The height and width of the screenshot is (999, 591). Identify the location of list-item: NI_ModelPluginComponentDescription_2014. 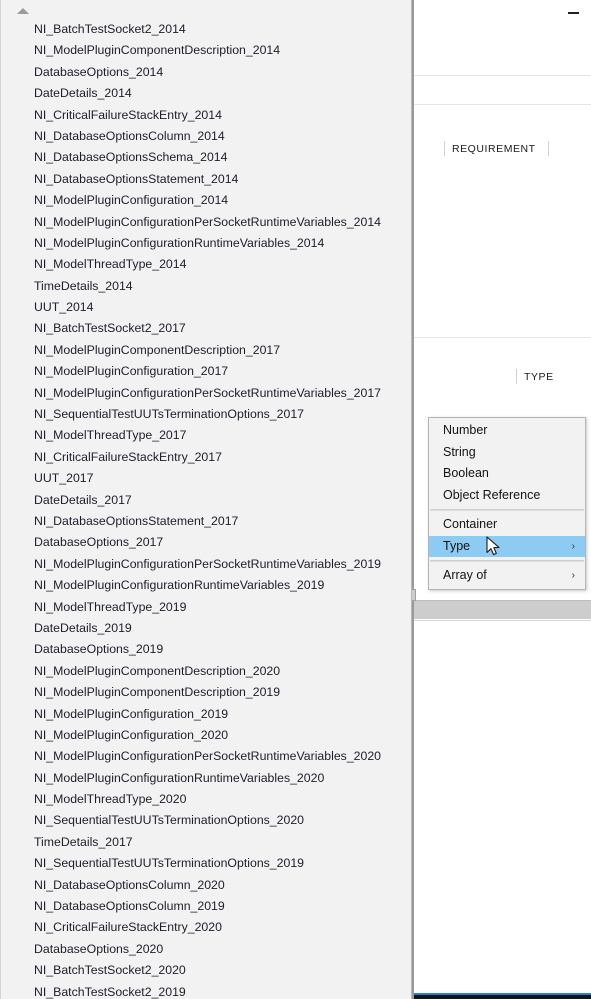
(205, 50).